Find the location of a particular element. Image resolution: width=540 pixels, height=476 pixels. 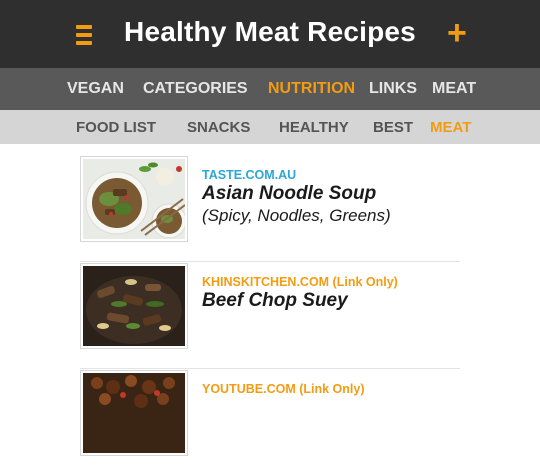

recipe-title: Asian Noodle Soup is located at coordinates (289, 194).